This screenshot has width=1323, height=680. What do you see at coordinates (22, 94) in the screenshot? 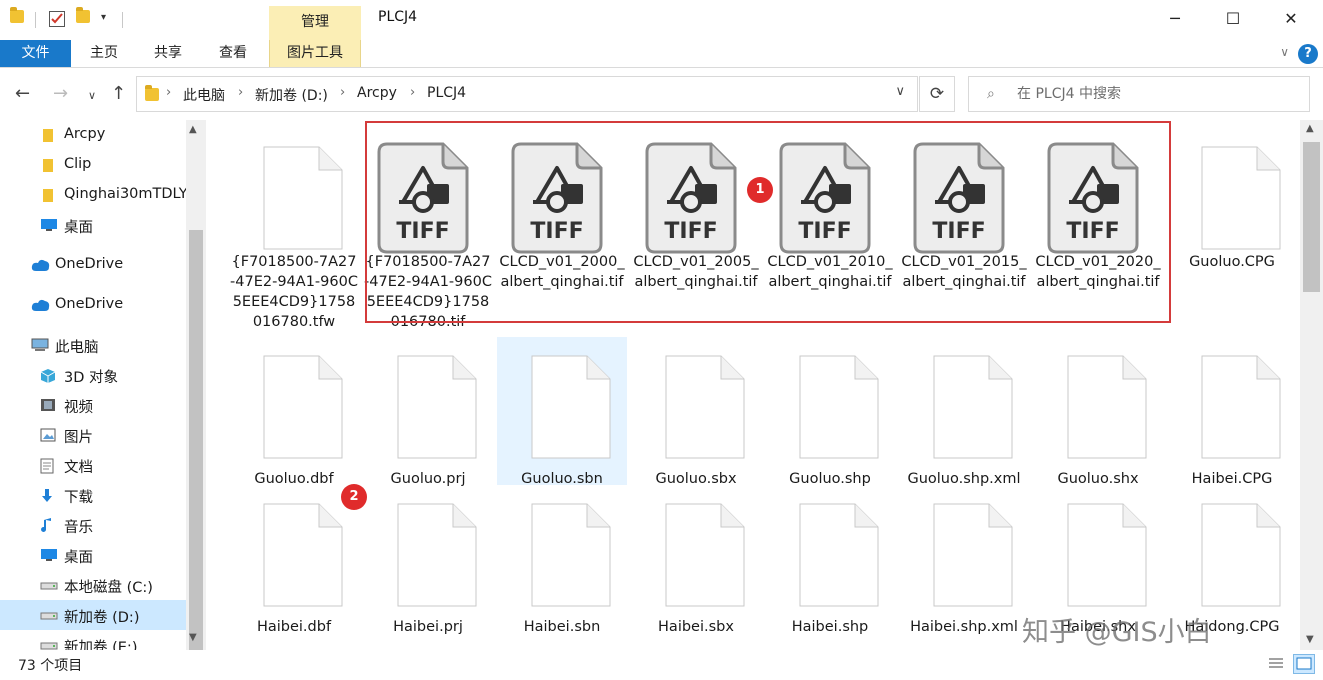
I see `back-arrow-icon: ←` at bounding box center [22, 94].